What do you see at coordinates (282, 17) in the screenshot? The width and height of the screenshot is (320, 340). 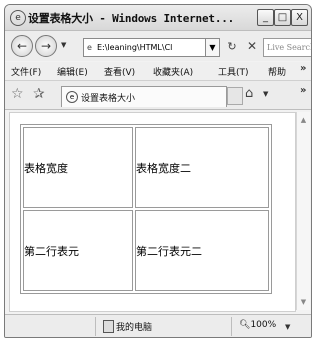 I see `maximize-button: □` at bounding box center [282, 17].